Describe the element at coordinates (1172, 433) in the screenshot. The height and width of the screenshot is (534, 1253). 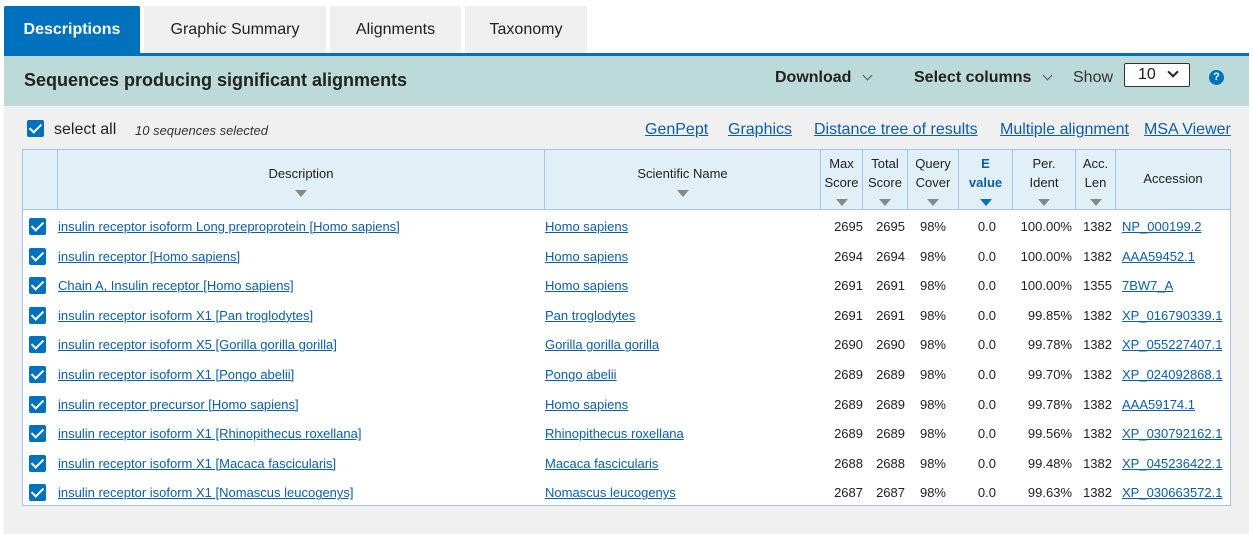
I see `accession-link: XP_030792162.1` at that location.